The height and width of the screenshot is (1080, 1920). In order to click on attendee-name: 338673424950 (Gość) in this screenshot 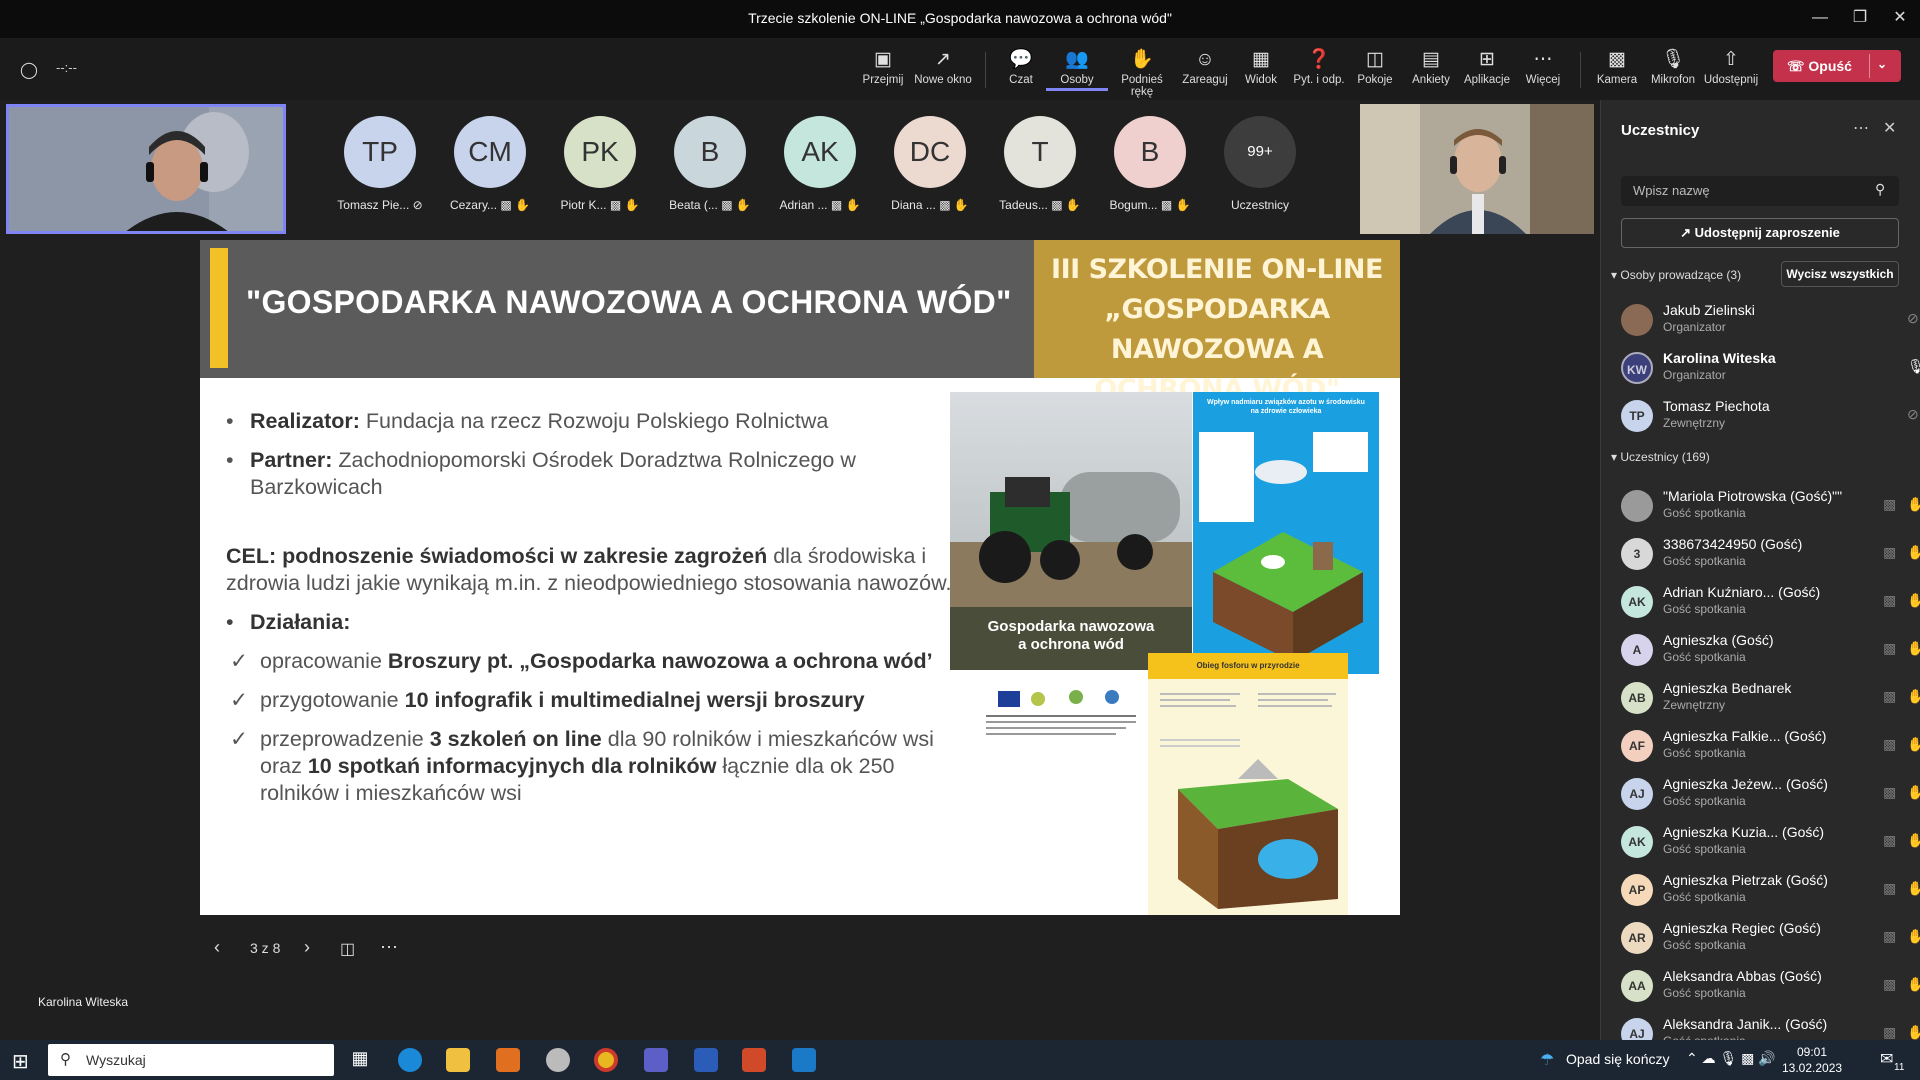, I will do `click(1733, 544)`.